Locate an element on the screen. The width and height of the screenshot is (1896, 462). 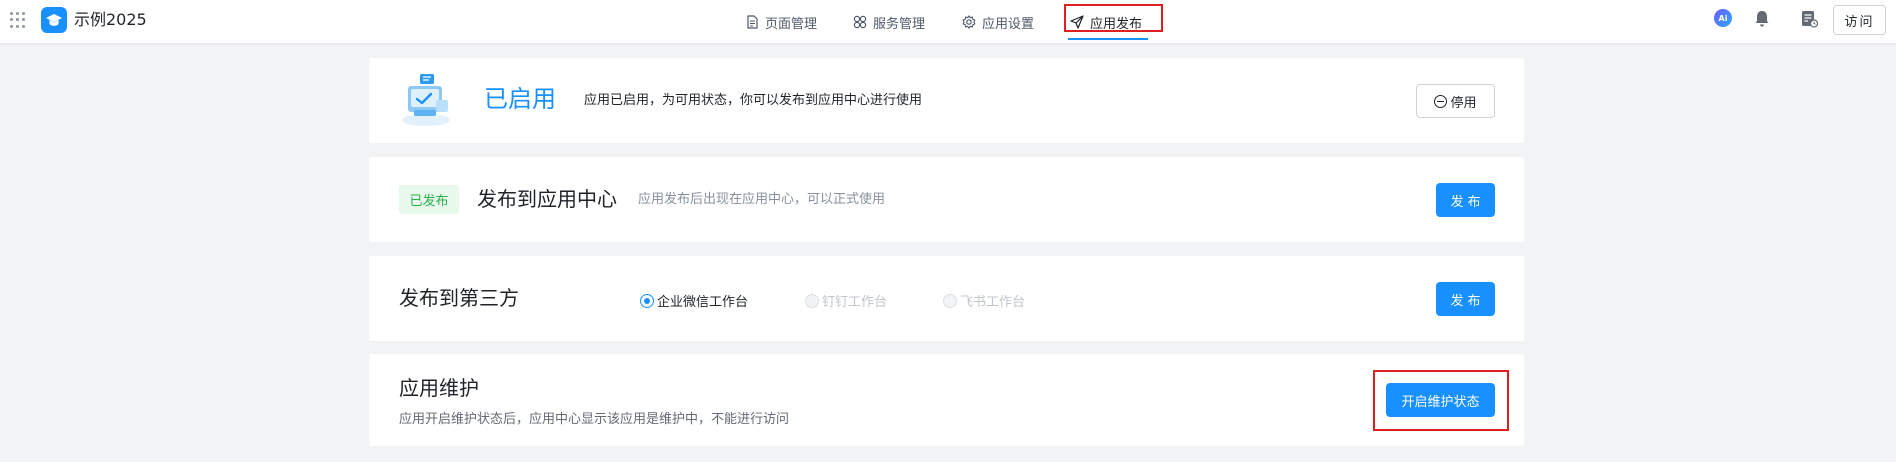
enabled-status-description: 应用已启用，为可用状态，你可以发布到应用中心进行使用 is located at coordinates (753, 100).